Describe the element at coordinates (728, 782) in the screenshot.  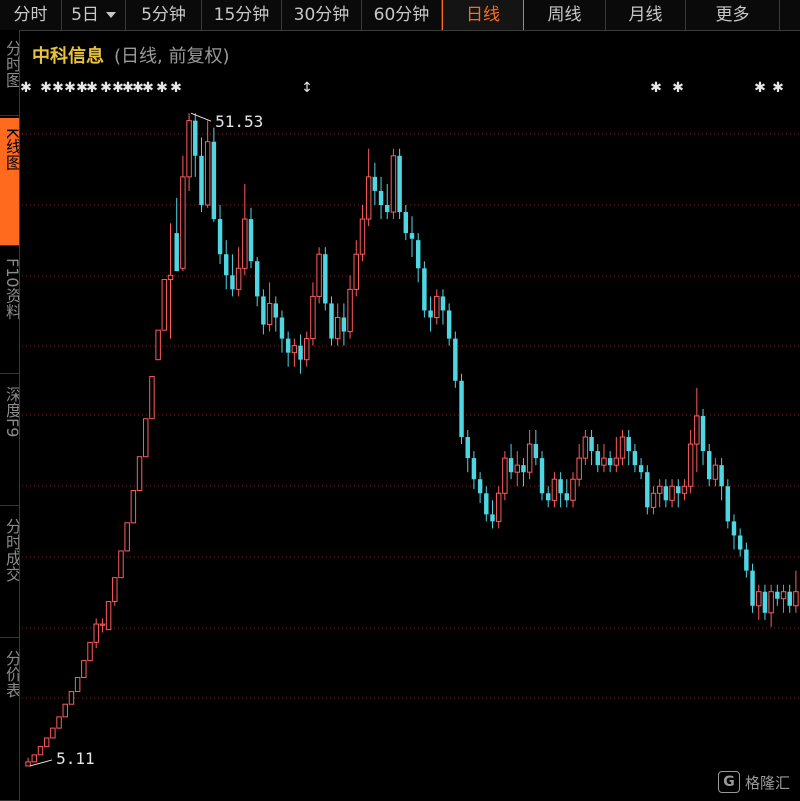
I see `watermark-logo-icon: G` at that location.